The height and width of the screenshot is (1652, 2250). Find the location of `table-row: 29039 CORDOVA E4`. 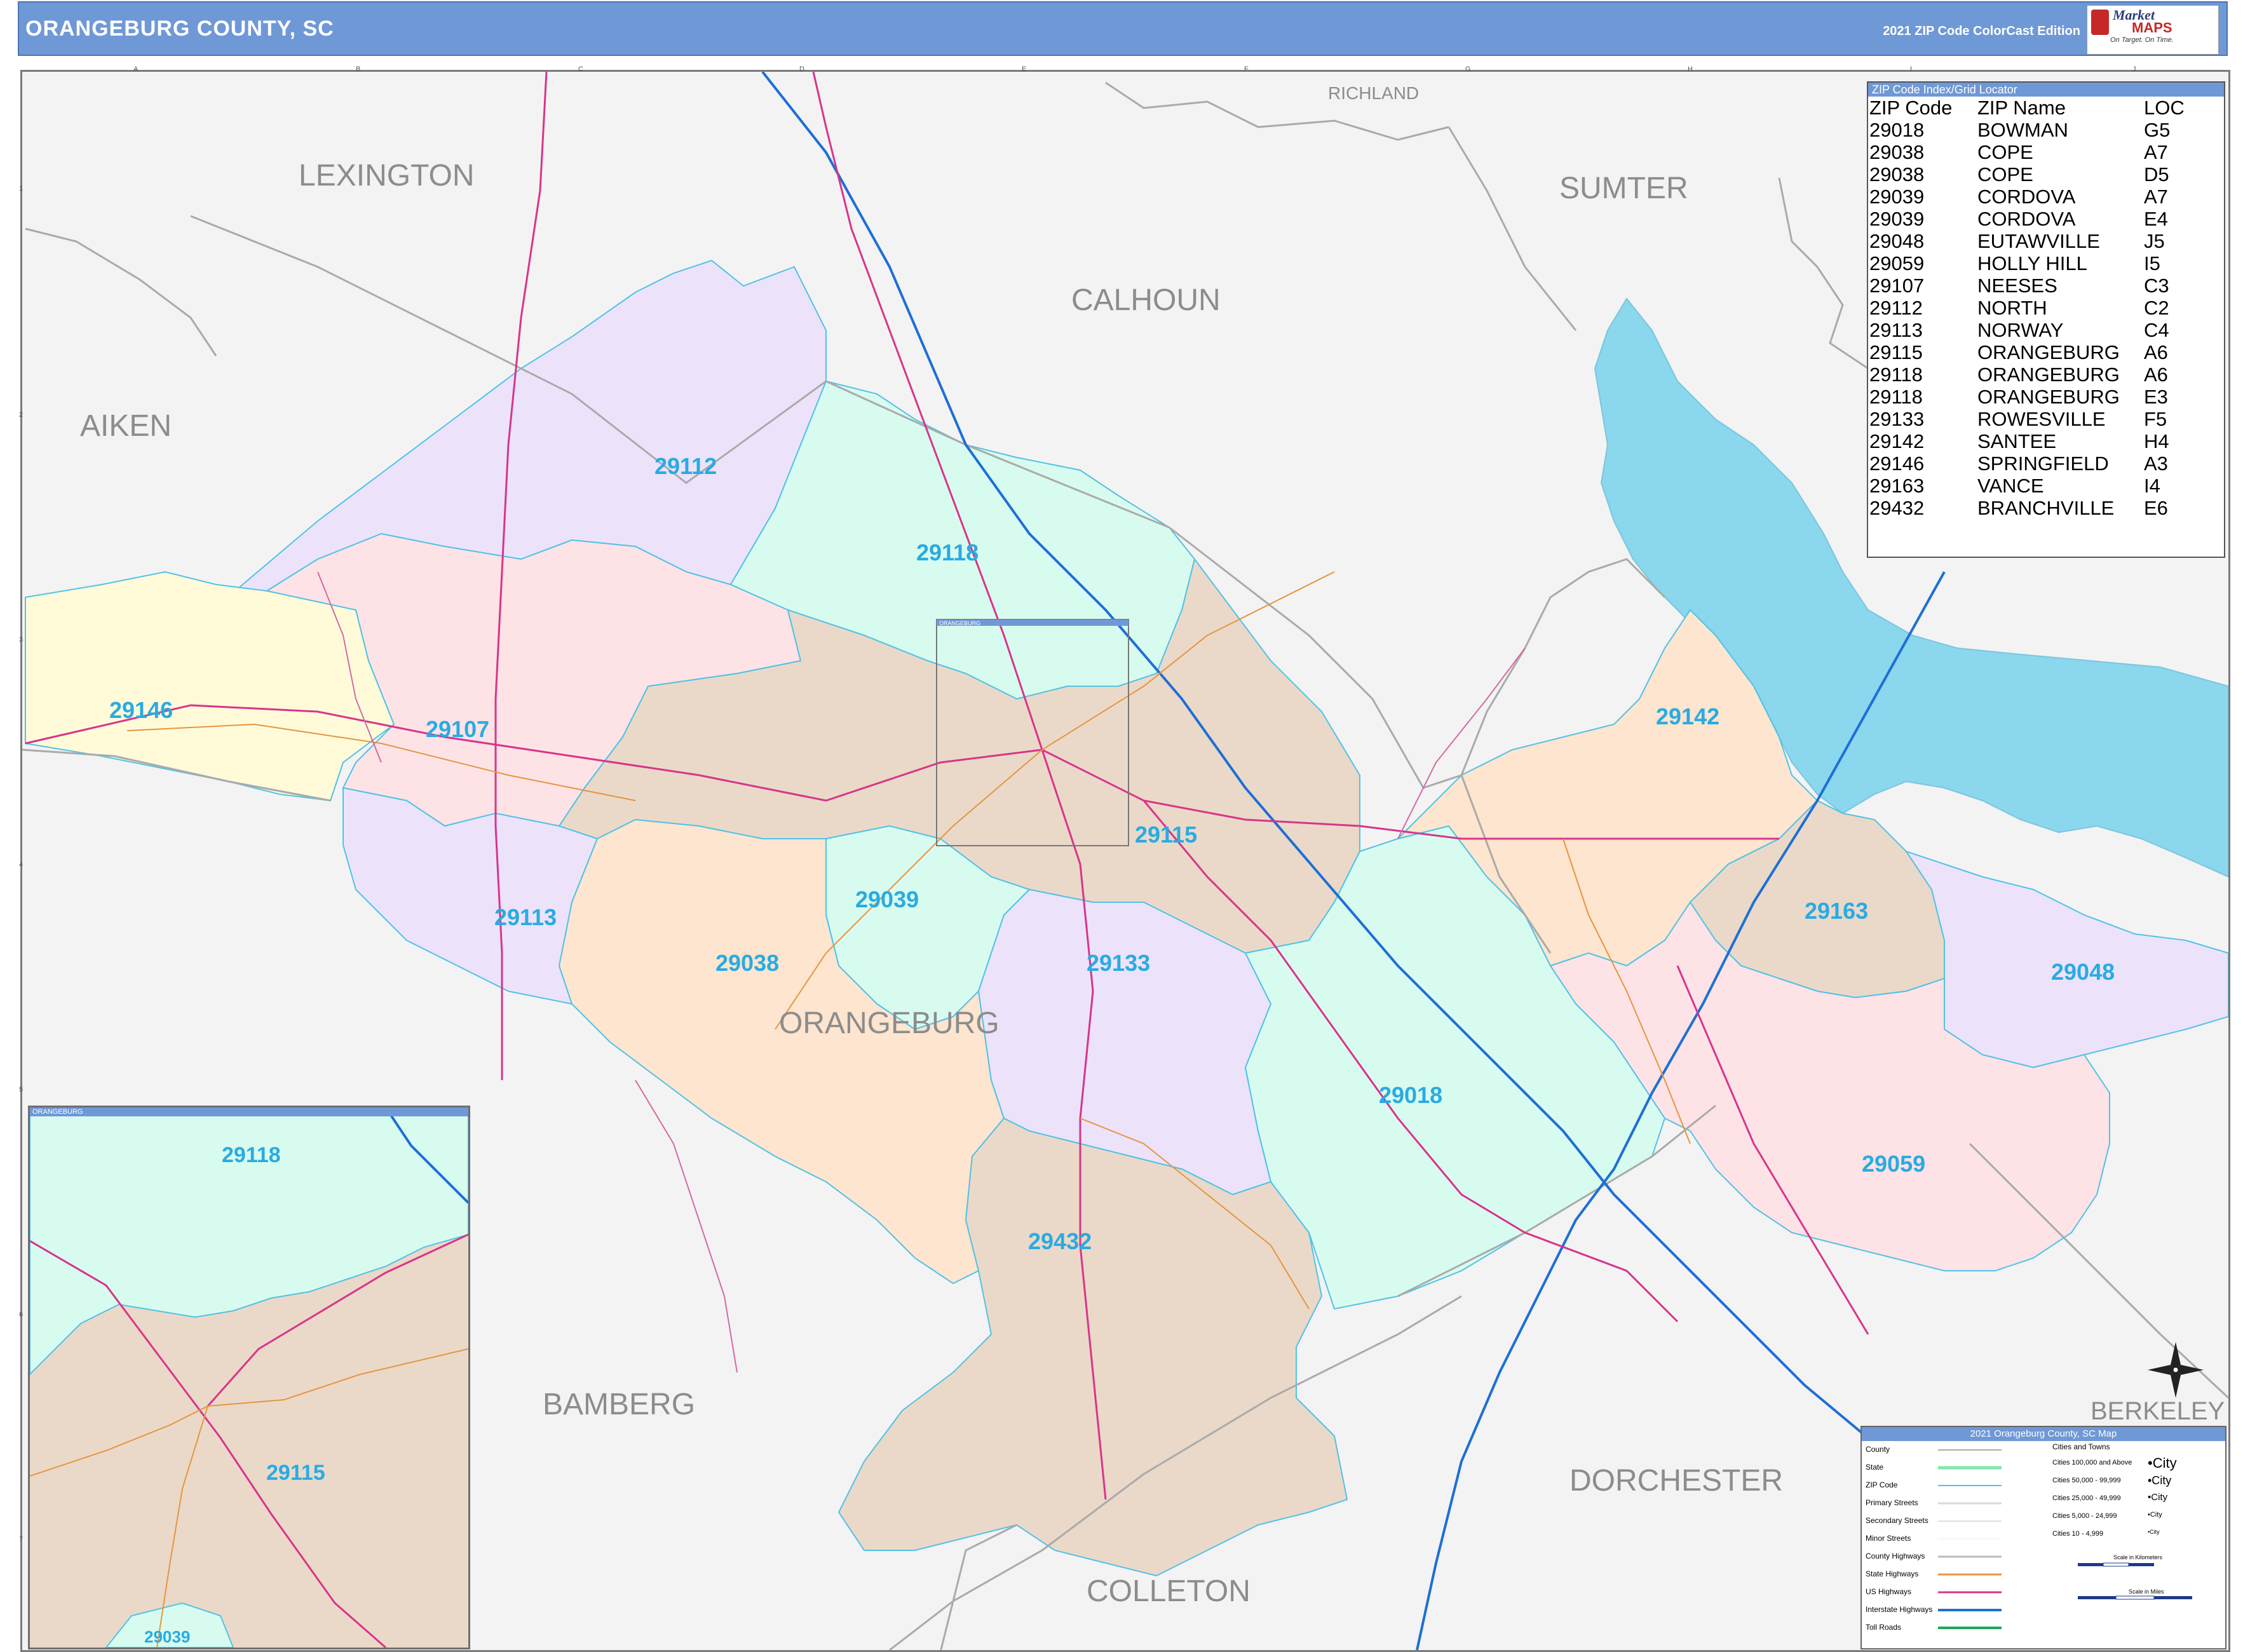

table-row: 29039 CORDOVA E4 is located at coordinates (2046, 219).